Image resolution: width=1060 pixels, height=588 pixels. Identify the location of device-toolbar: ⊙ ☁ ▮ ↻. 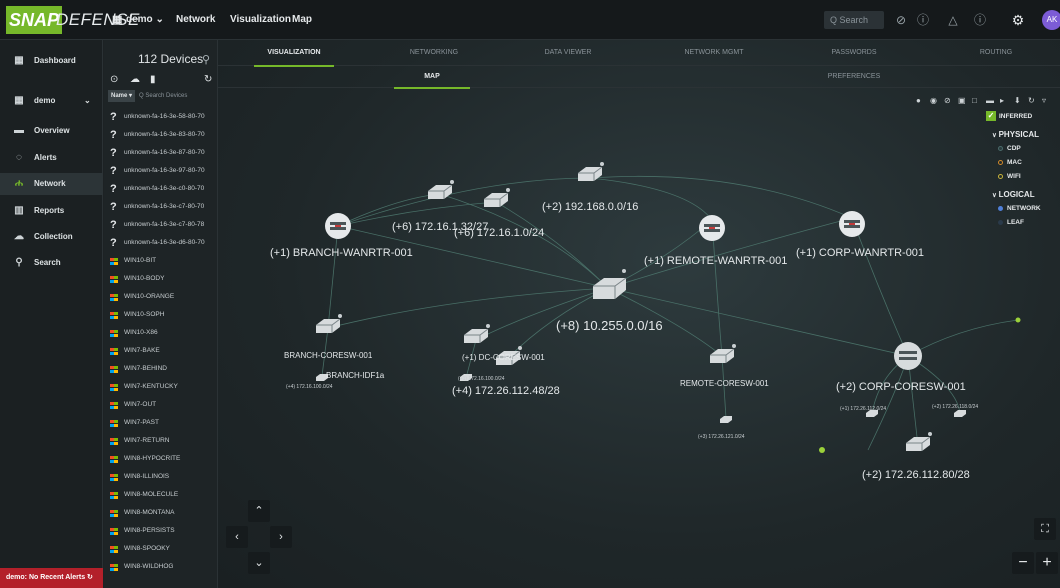
(161, 81).